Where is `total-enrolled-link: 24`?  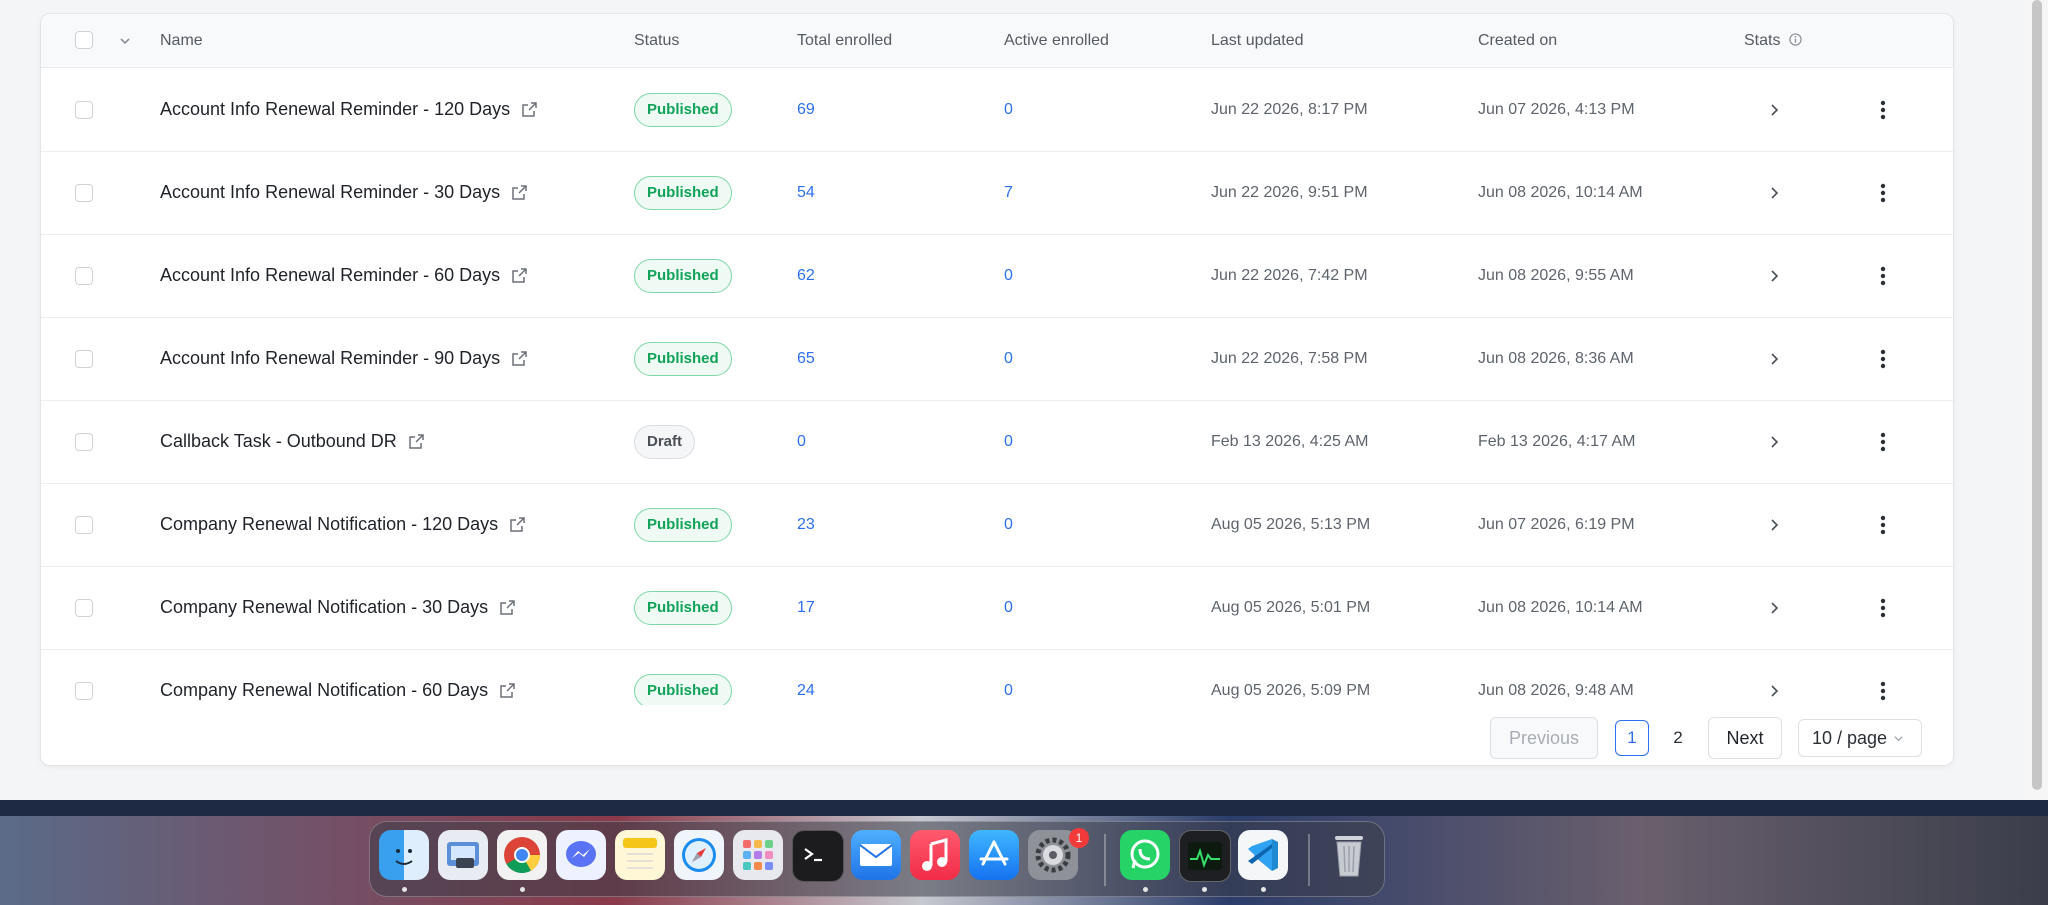 total-enrolled-link: 24 is located at coordinates (806, 691).